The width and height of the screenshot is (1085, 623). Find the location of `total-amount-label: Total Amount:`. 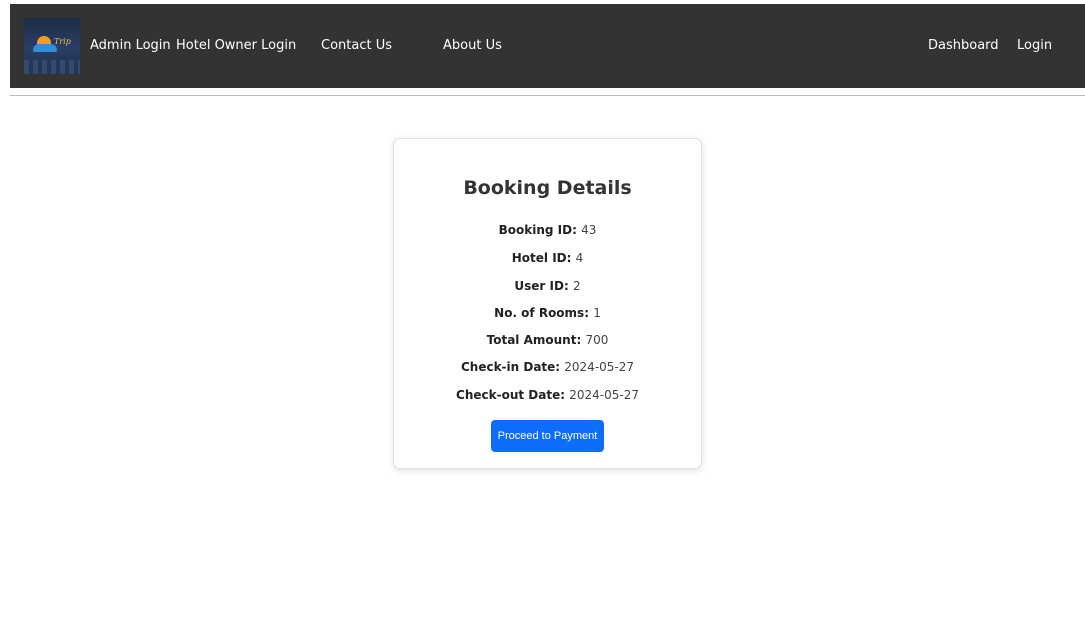

total-amount-label: Total Amount: is located at coordinates (536, 340).